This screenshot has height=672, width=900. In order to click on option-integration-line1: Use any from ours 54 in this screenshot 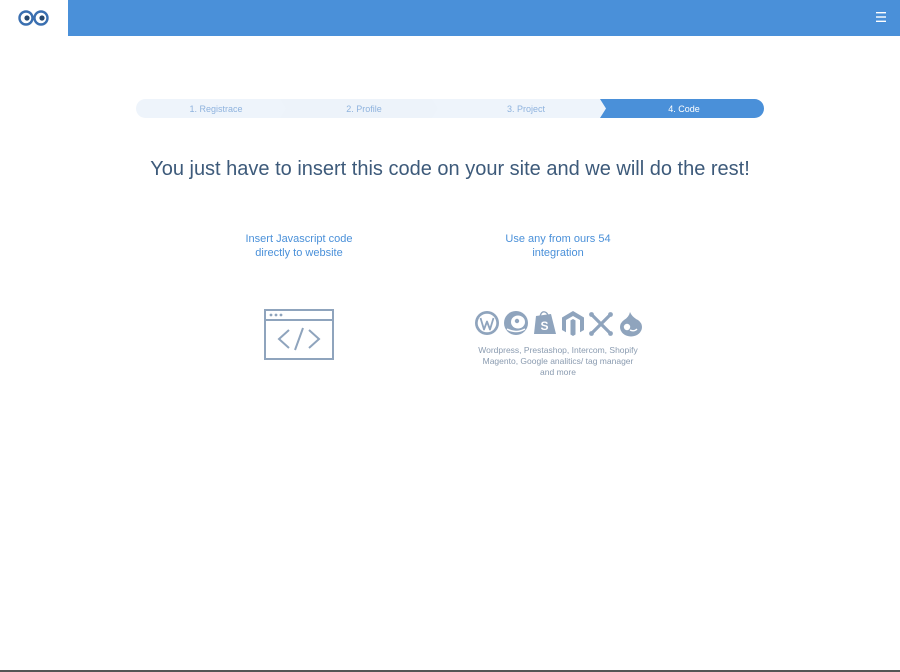, I will do `click(558, 239)`.